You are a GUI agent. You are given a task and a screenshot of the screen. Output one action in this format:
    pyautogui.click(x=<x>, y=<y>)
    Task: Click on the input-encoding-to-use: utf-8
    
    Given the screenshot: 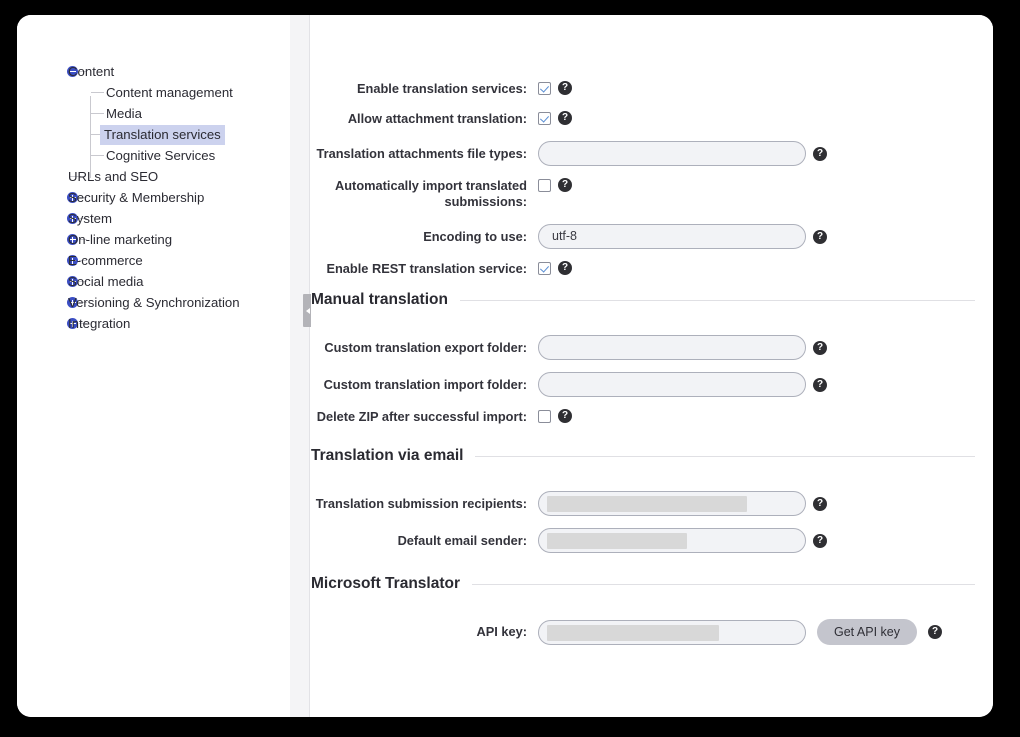 What is the action you would take?
    pyautogui.click(x=672, y=236)
    